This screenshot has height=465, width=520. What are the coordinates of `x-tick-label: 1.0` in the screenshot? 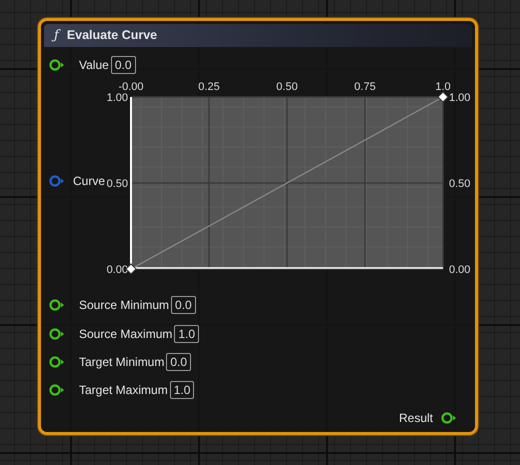 It's located at (443, 86).